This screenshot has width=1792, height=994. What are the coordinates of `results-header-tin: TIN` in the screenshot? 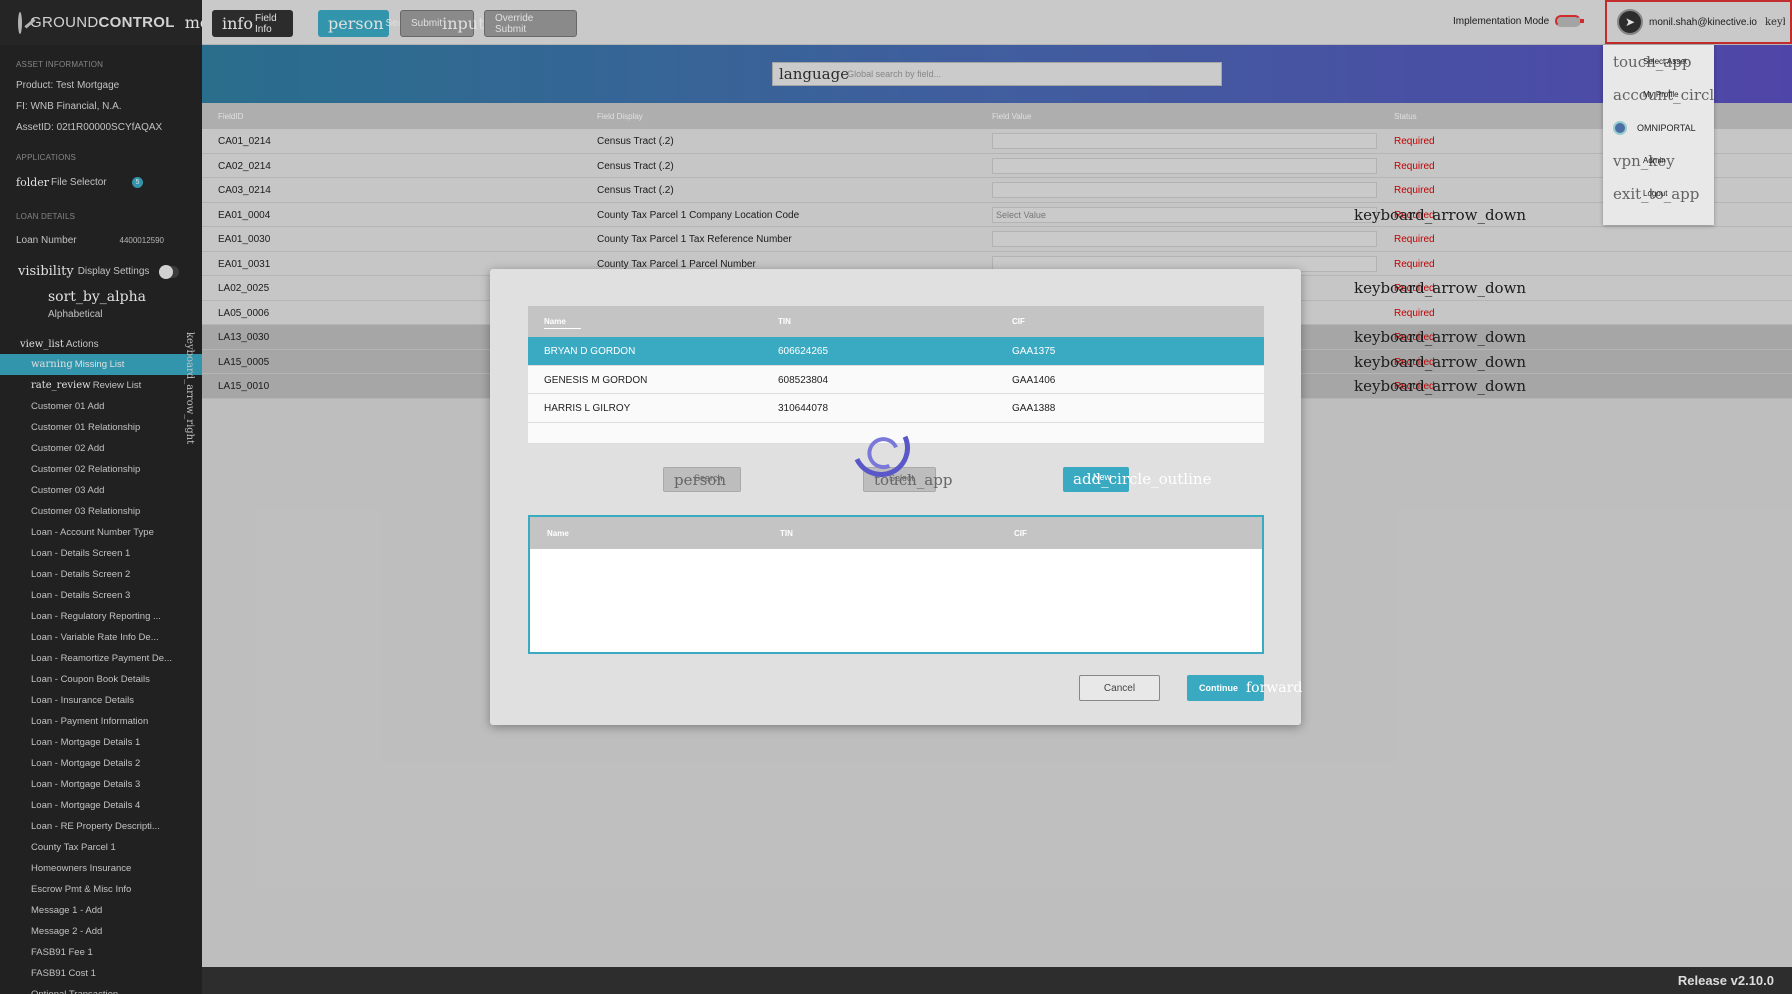 It's located at (784, 321).